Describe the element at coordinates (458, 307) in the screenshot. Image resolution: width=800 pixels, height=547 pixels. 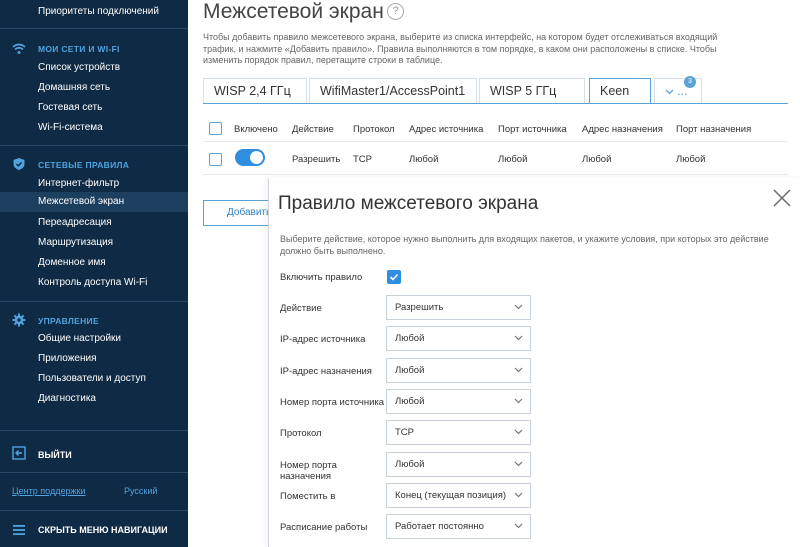
I see `action-select: Разрешить` at that location.